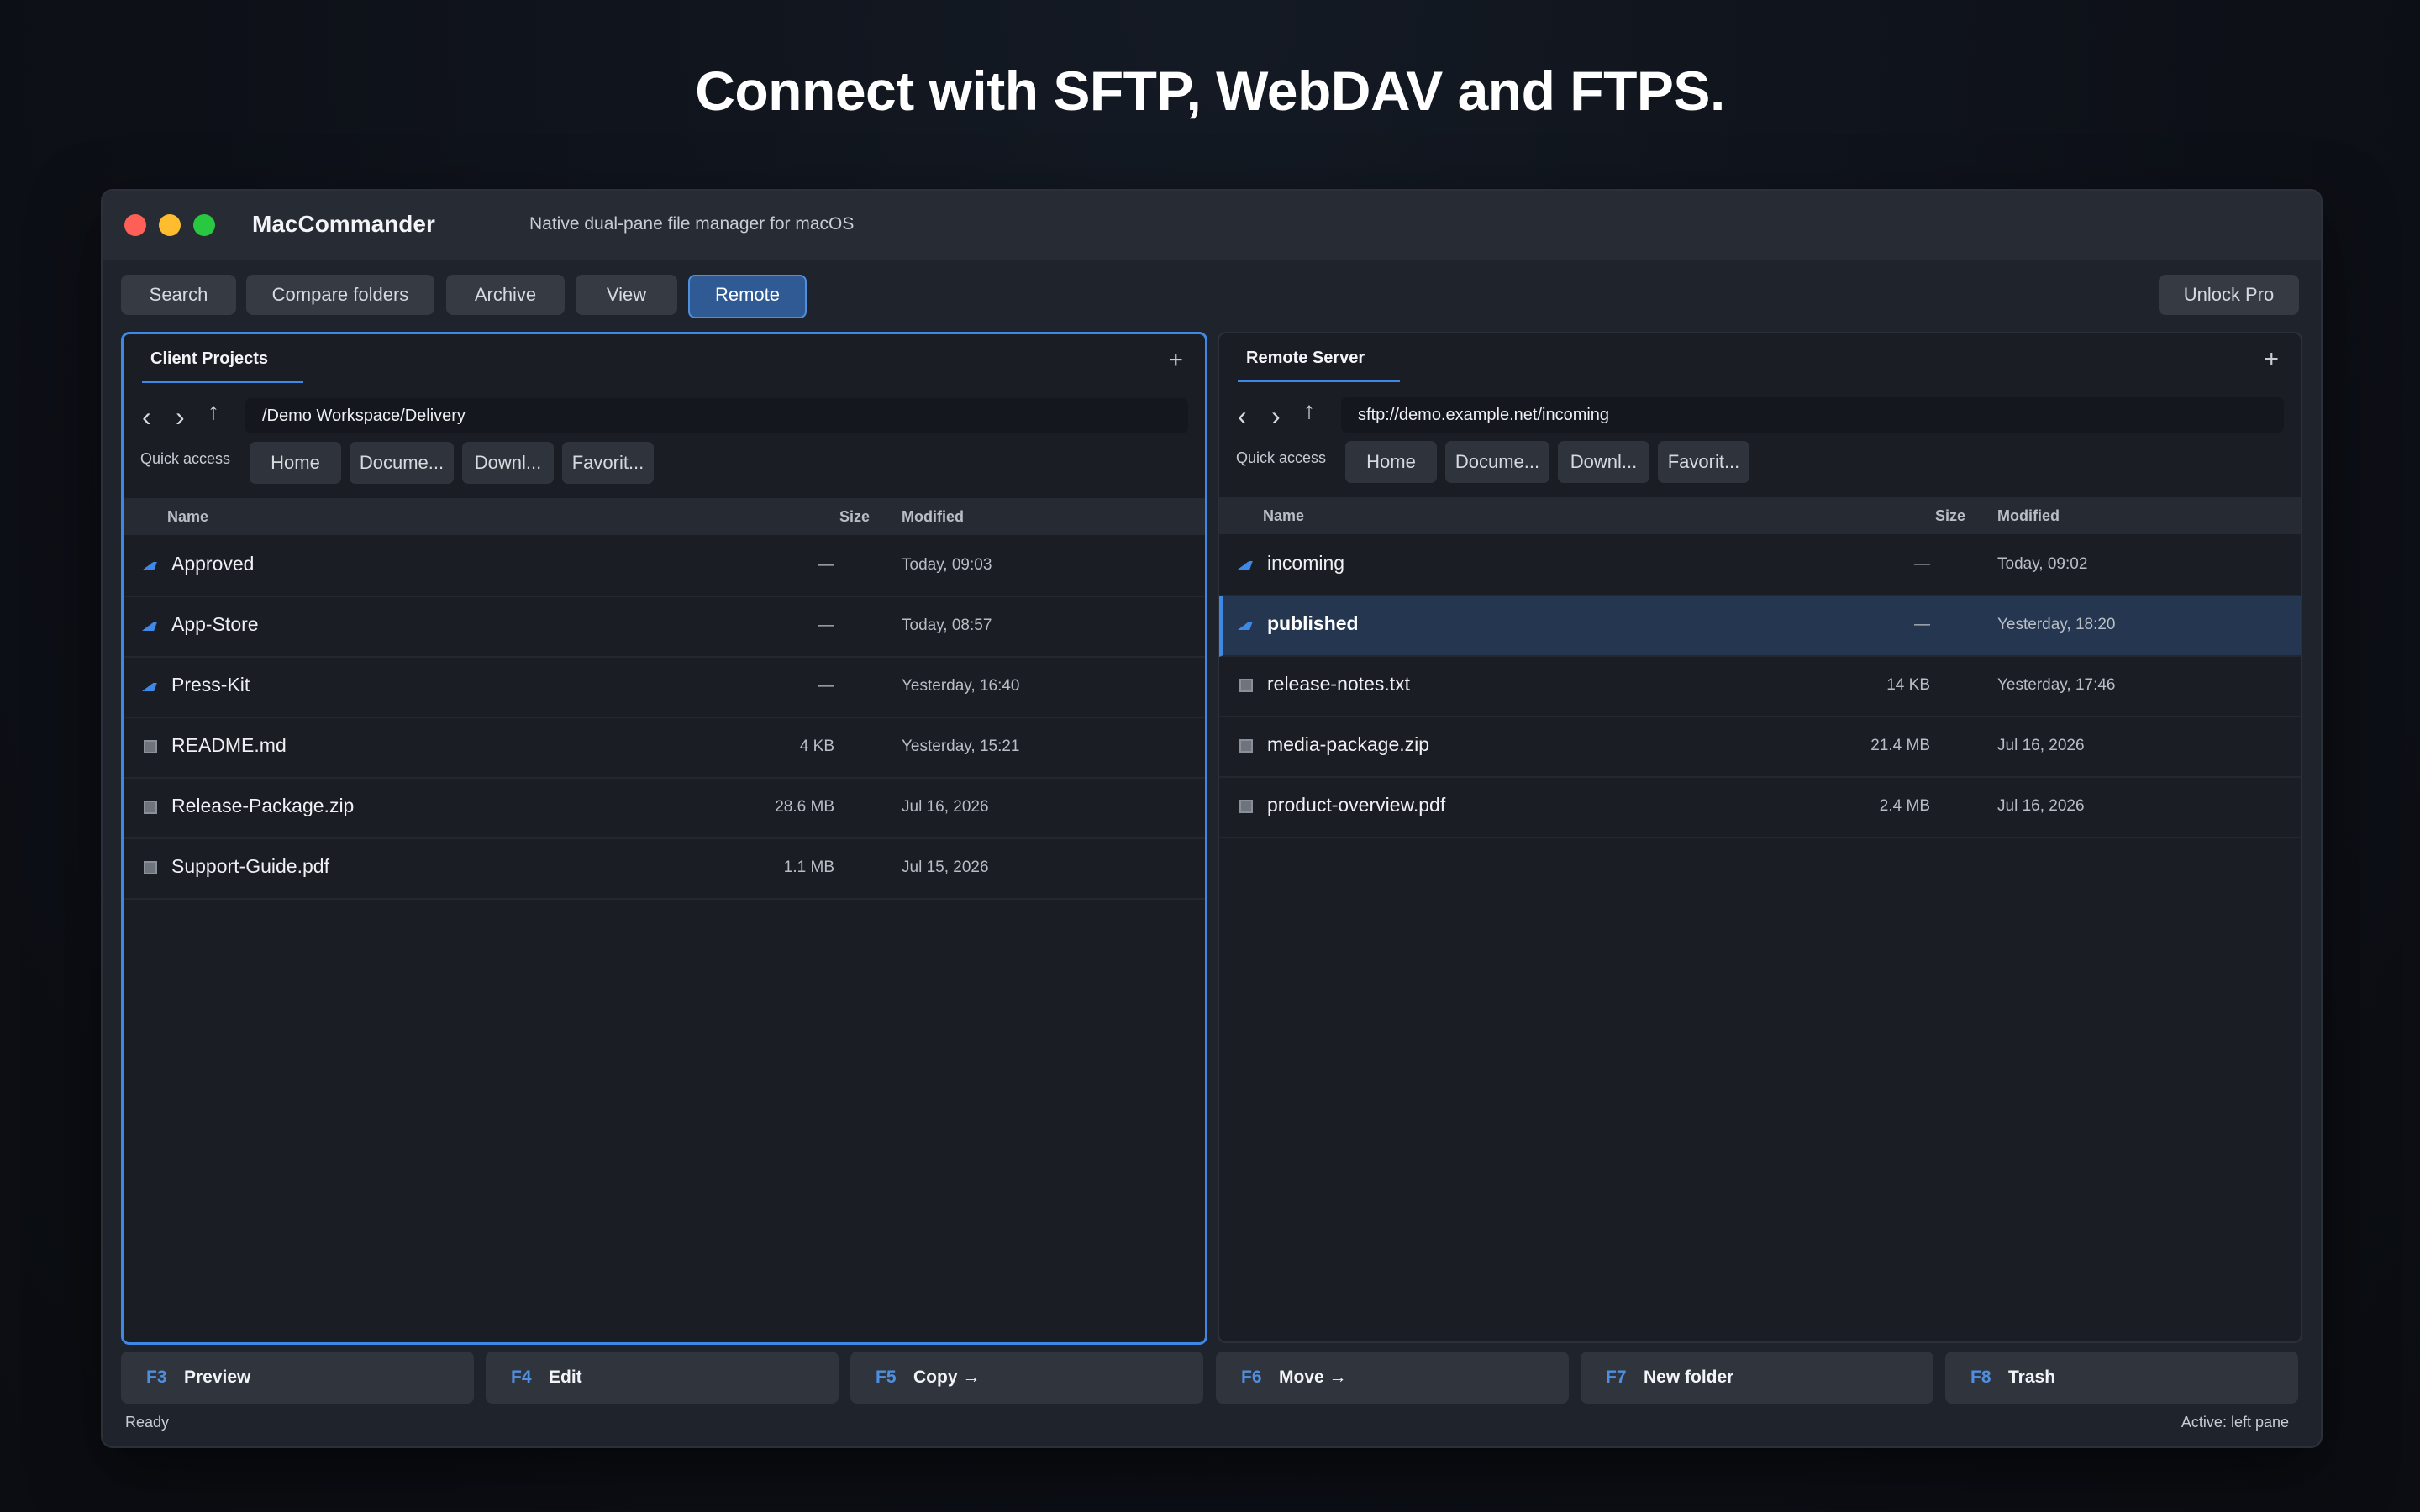 This screenshot has height=1512, width=2420. Describe the element at coordinates (215, 624) in the screenshot. I see `file-name: App-Store` at that location.